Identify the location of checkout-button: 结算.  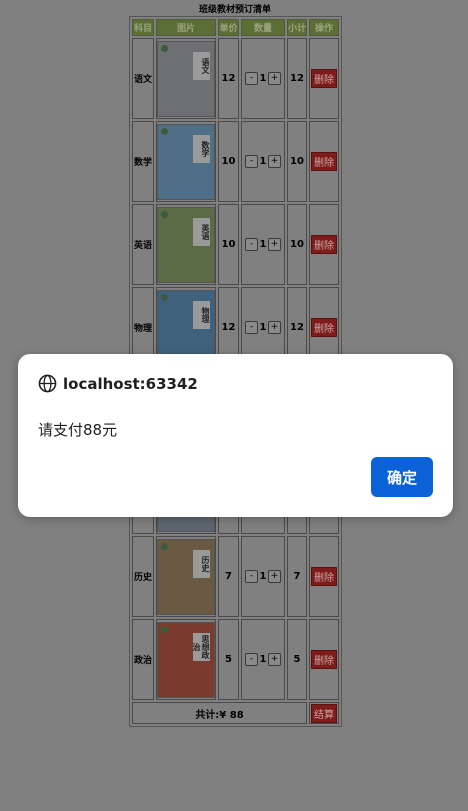
(324, 713).